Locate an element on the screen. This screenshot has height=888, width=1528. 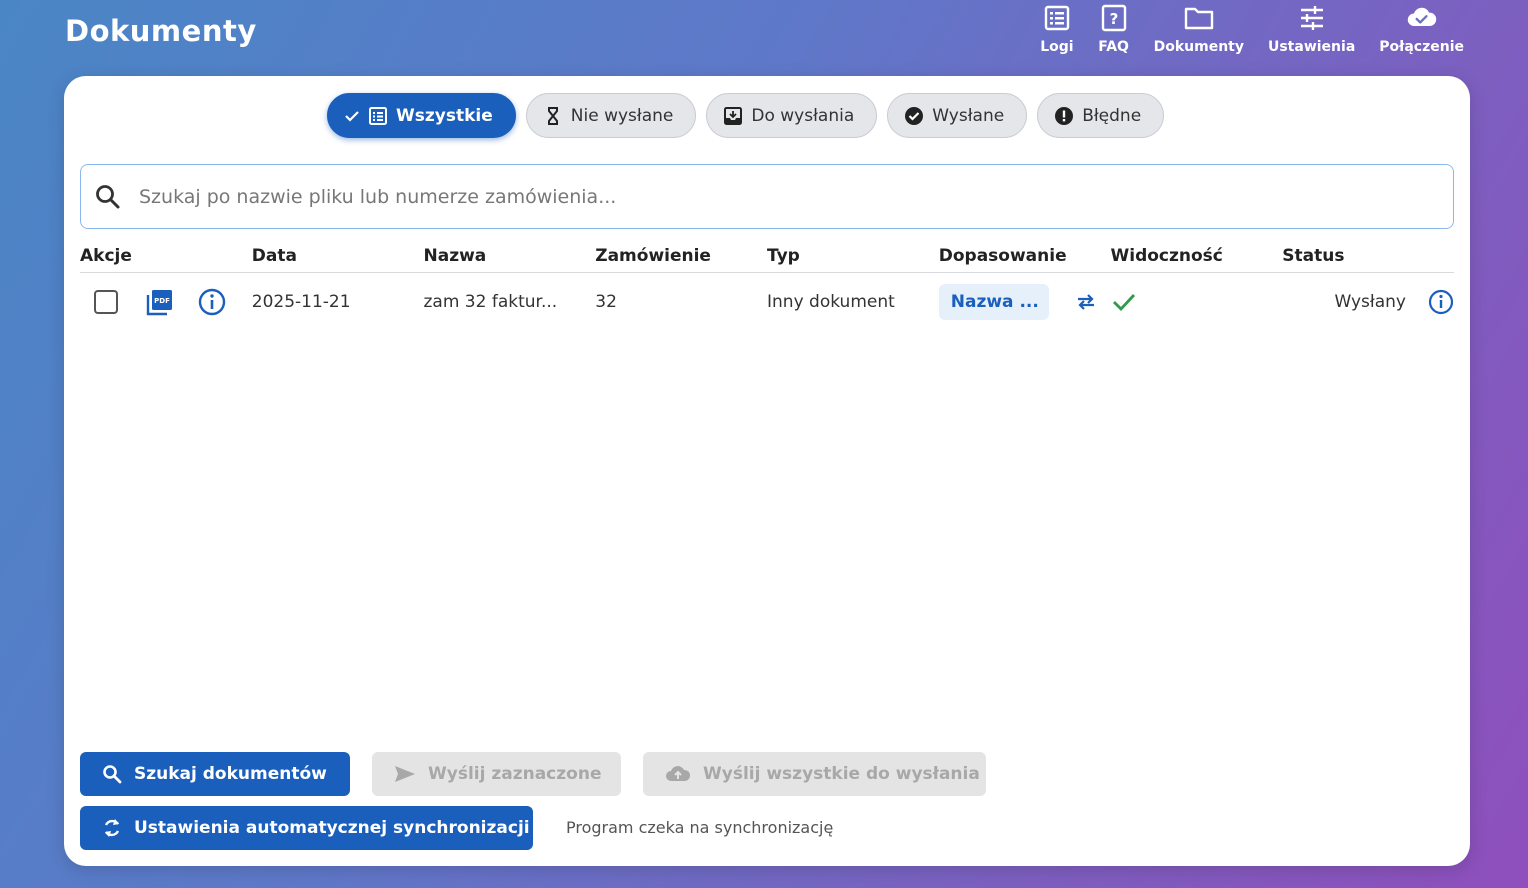
pdf-icon: PDF is located at coordinates (160, 302).